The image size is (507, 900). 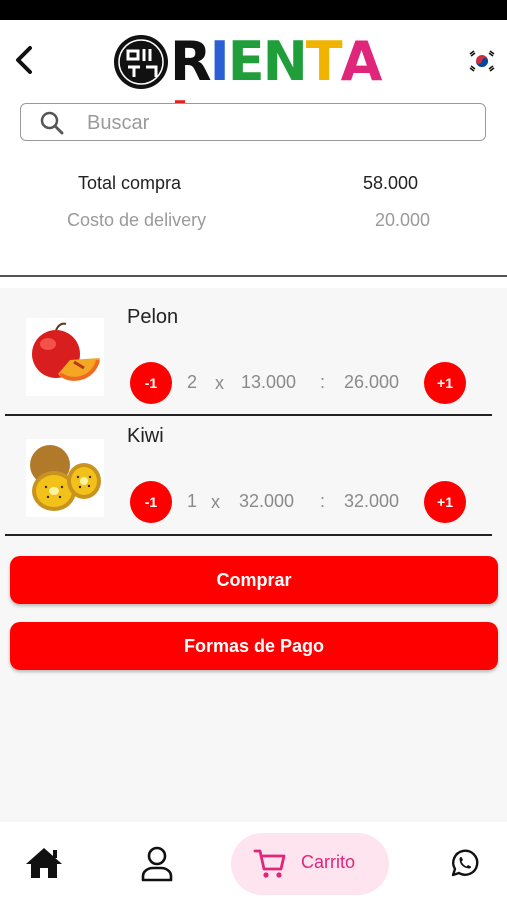 What do you see at coordinates (269, 863) in the screenshot?
I see `cart-icon` at bounding box center [269, 863].